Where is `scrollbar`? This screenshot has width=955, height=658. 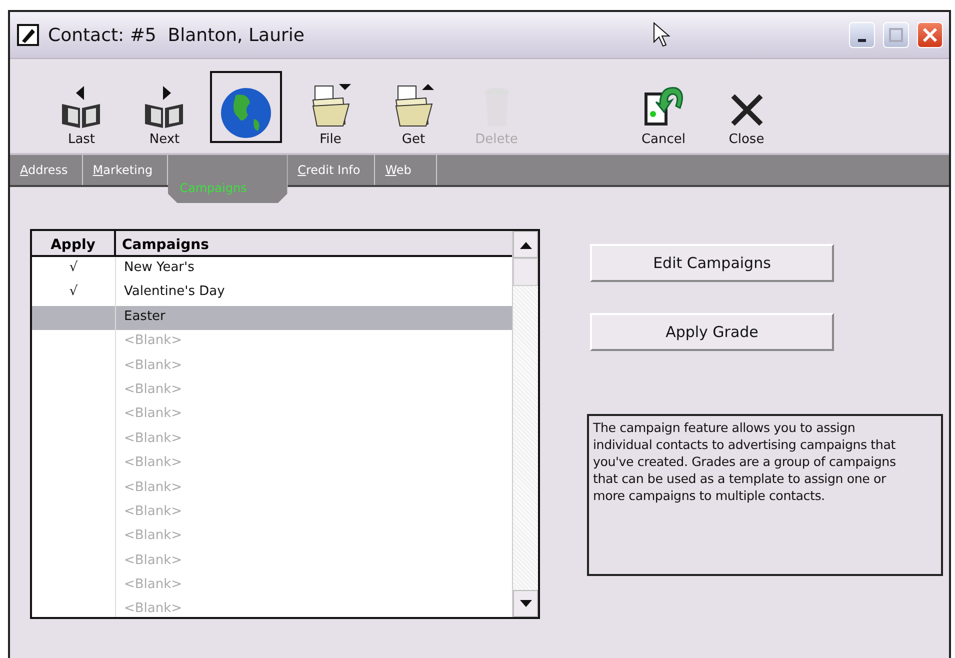 scrollbar is located at coordinates (525, 424).